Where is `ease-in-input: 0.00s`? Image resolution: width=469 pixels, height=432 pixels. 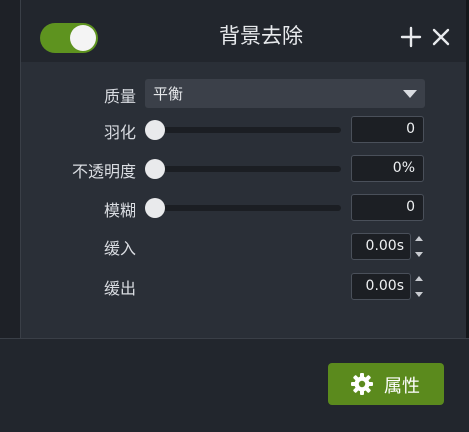 ease-in-input: 0.00s is located at coordinates (381, 246).